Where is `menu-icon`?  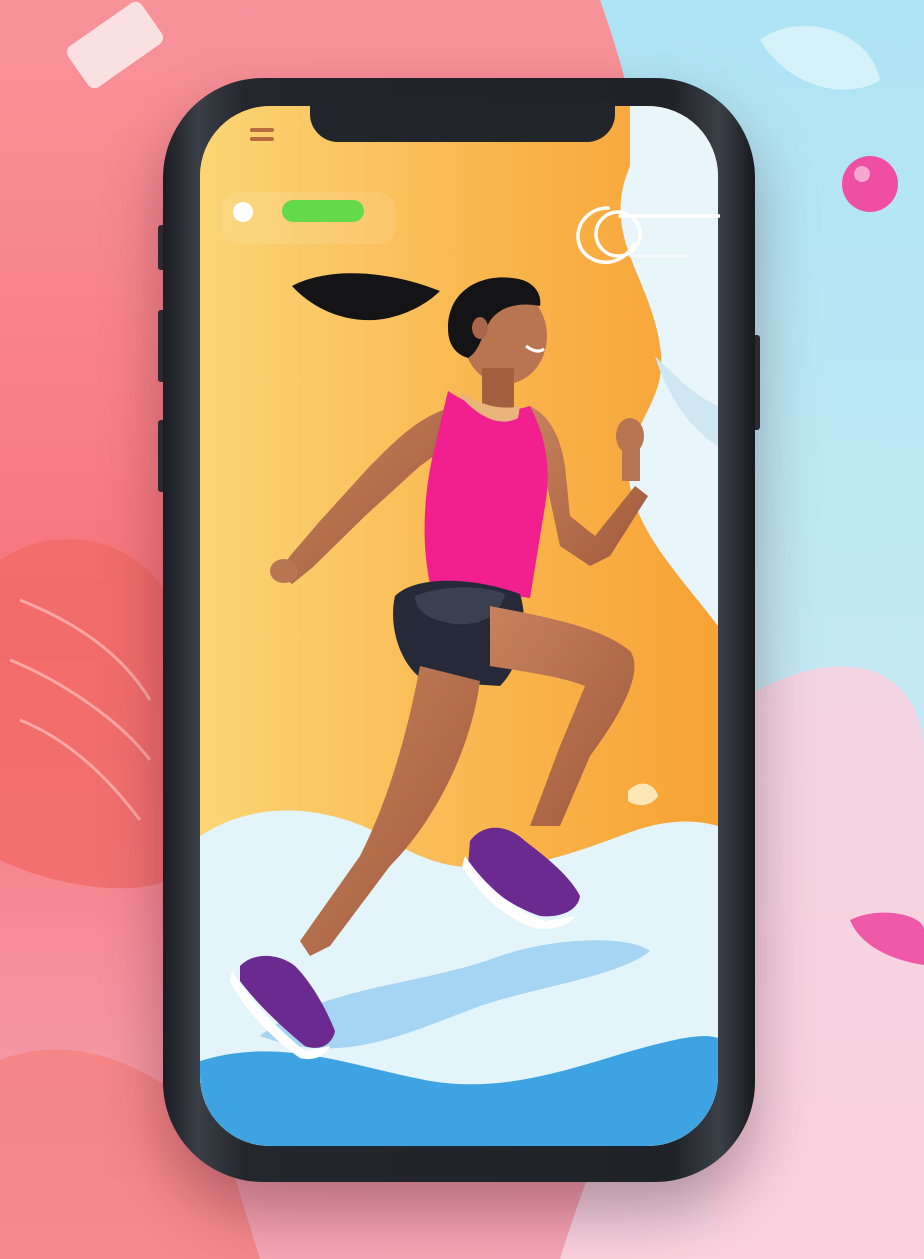
menu-icon is located at coordinates (264, 138).